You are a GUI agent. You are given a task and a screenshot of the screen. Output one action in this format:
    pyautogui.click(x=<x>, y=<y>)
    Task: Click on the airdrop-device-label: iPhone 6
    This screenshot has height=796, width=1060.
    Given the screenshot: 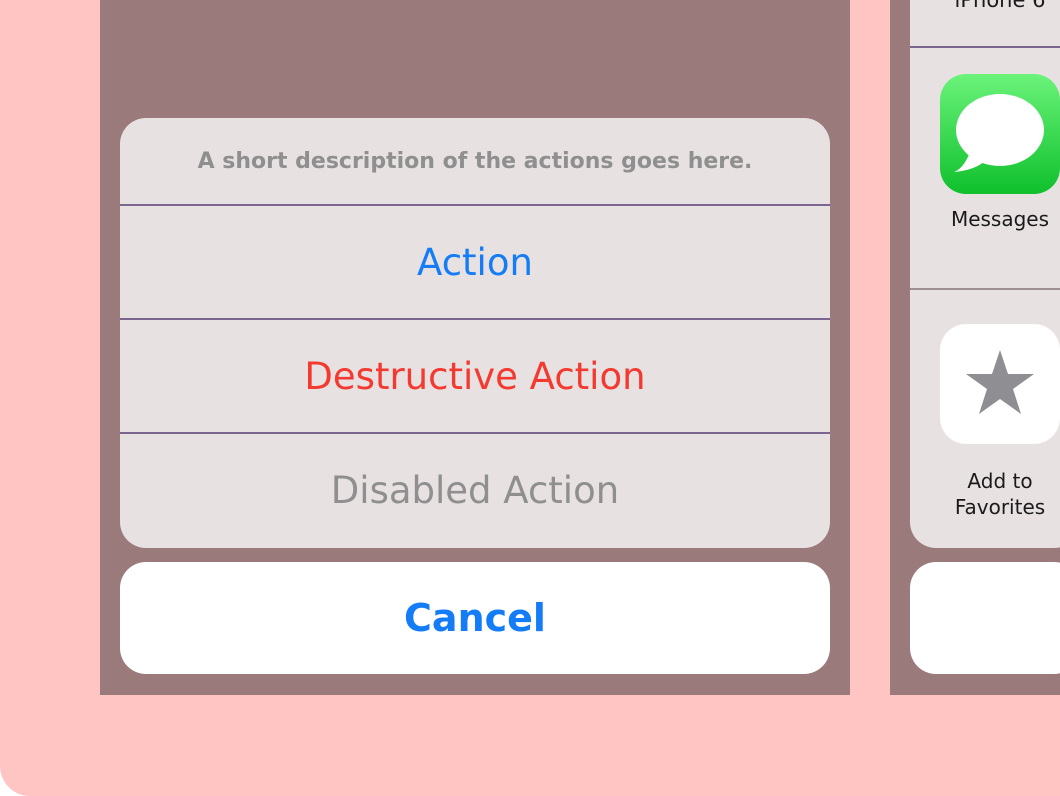 What is the action you would take?
    pyautogui.click(x=1000, y=6)
    